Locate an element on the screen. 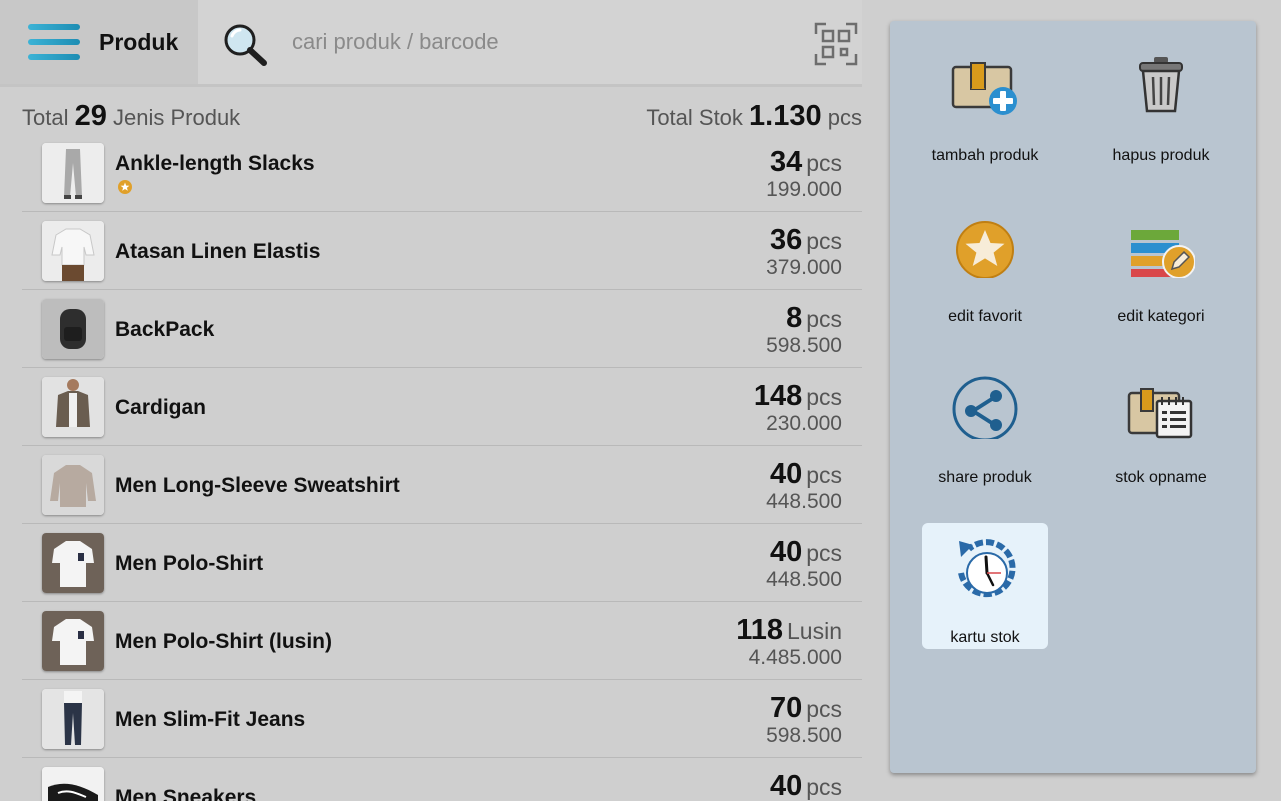 Image resolution: width=1281 pixels, height=801 pixels. stock-total-value: 1.130 is located at coordinates (785, 116).